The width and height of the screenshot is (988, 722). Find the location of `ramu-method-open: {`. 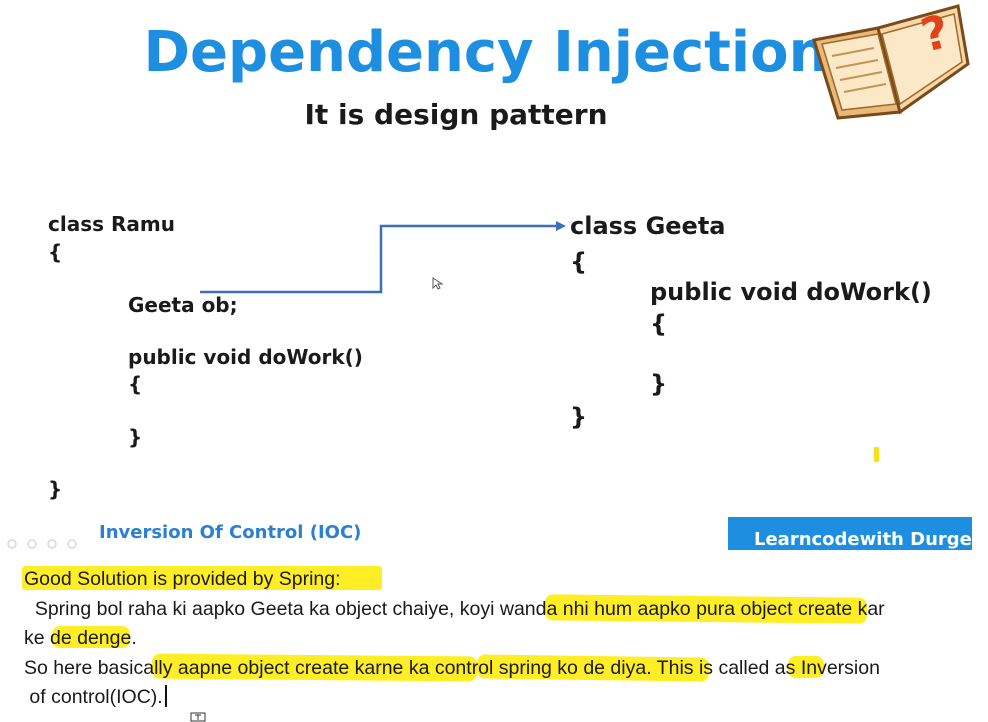

ramu-method-open: { is located at coordinates (135, 384).